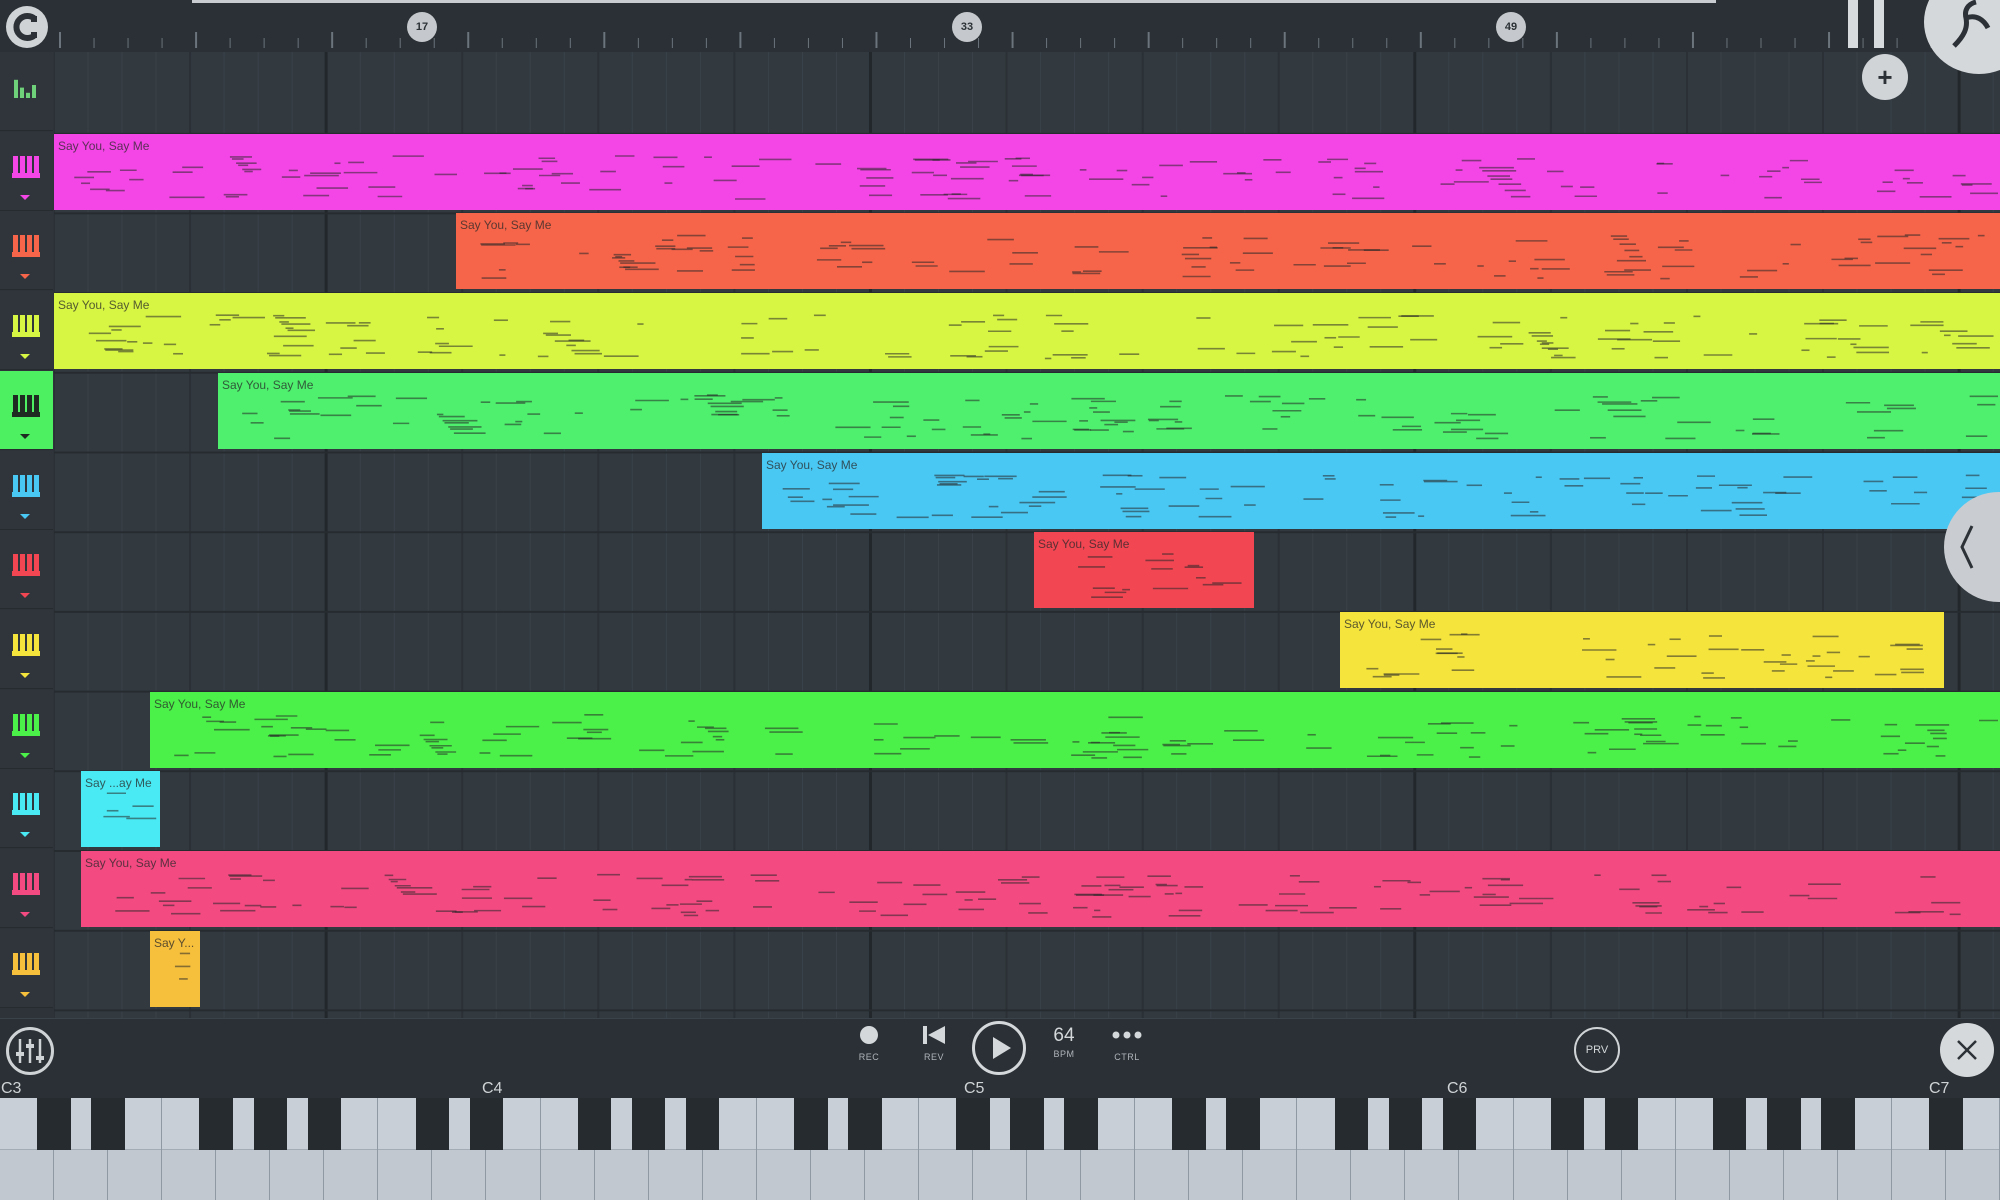 The width and height of the screenshot is (2000, 1200). Describe the element at coordinates (1000, 1149) in the screenshot. I see `piano-keyboard` at that location.